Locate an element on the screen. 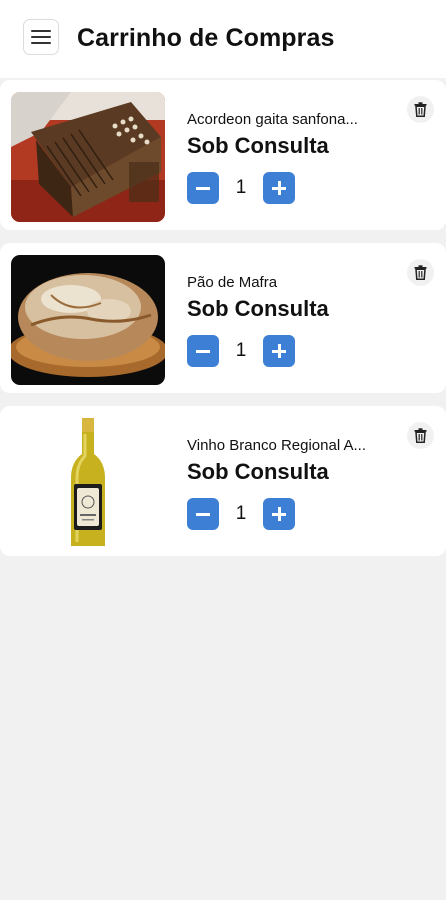 The width and height of the screenshot is (446, 900). product-image-wine is located at coordinates (88, 483).